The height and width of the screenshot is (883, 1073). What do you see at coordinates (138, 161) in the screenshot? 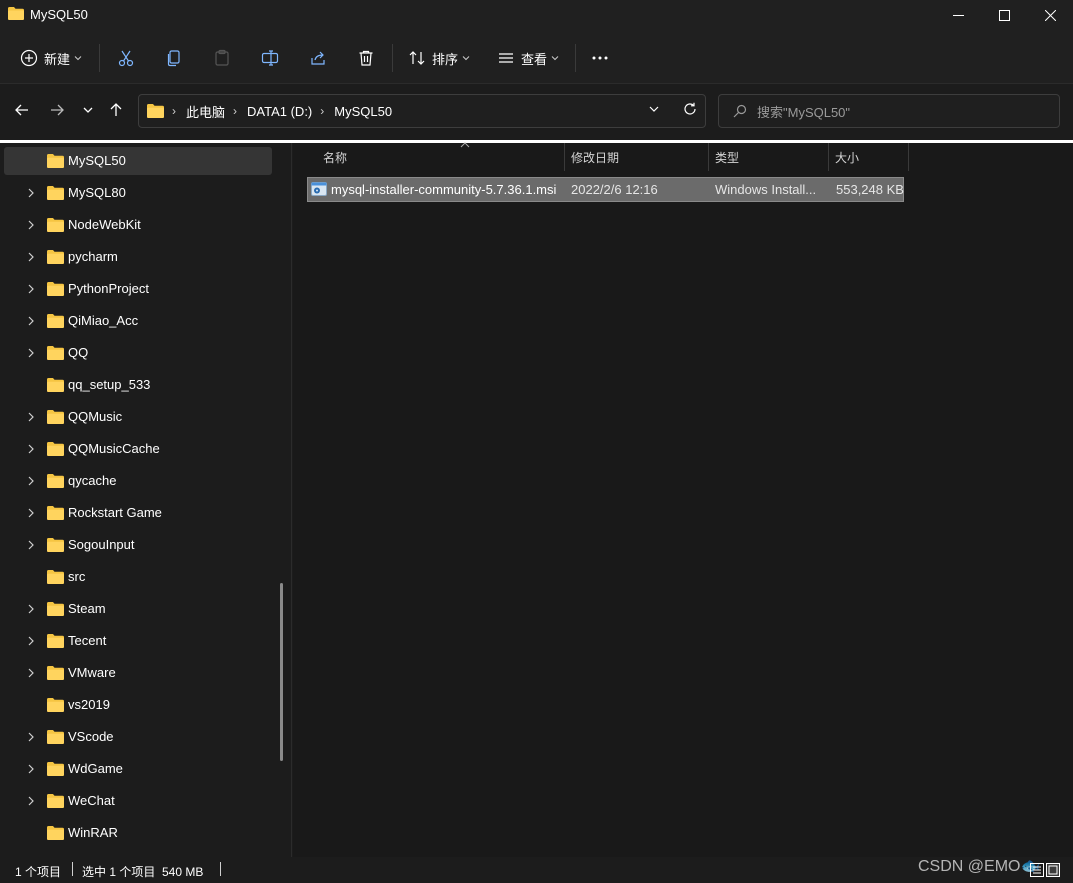
I see `sidebar-item: MySQL50` at bounding box center [138, 161].